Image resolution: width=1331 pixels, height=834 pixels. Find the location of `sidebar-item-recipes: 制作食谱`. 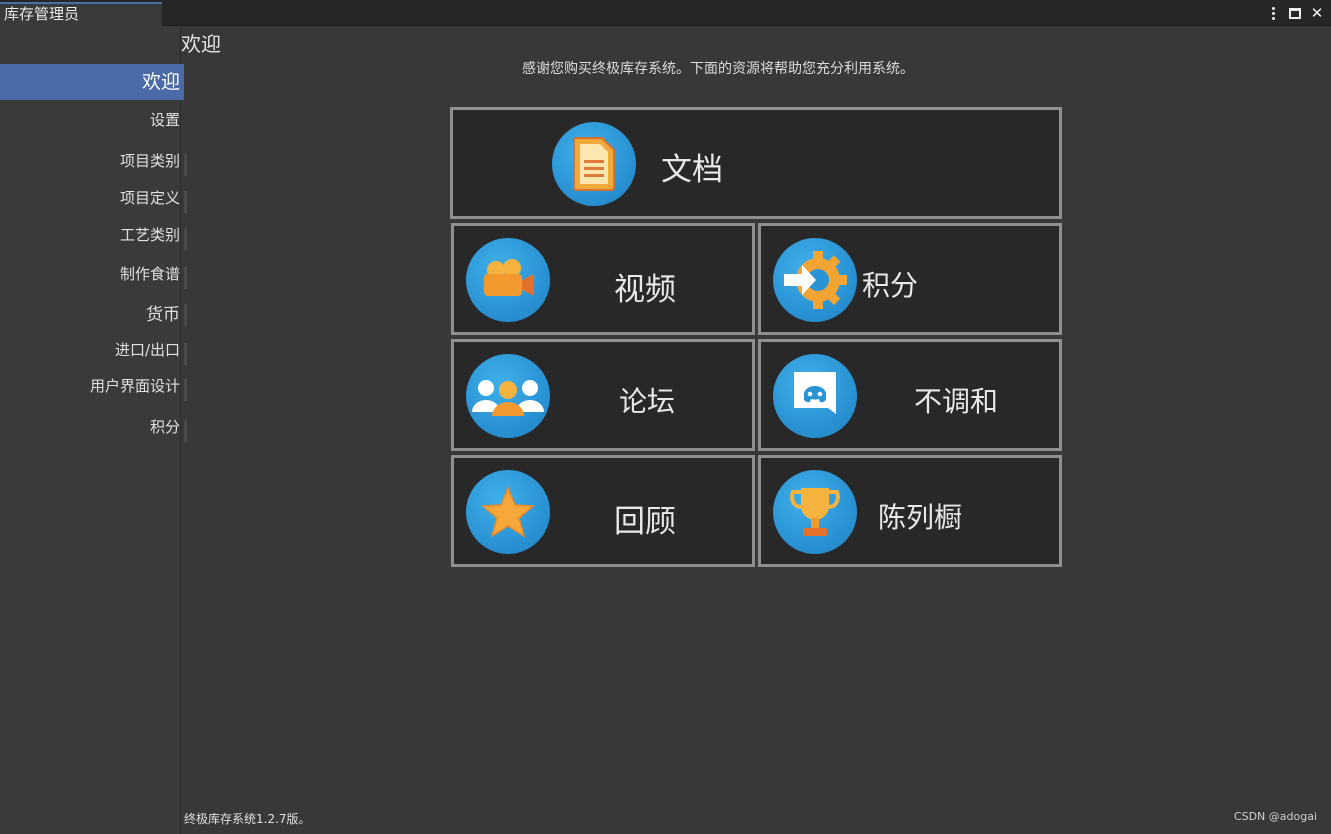

sidebar-item-recipes: 制作食谱 is located at coordinates (93, 276).